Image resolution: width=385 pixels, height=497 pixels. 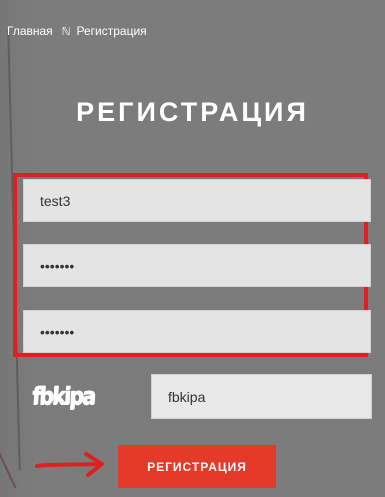 I want to click on arrow-right-icon, so click(x=69, y=464).